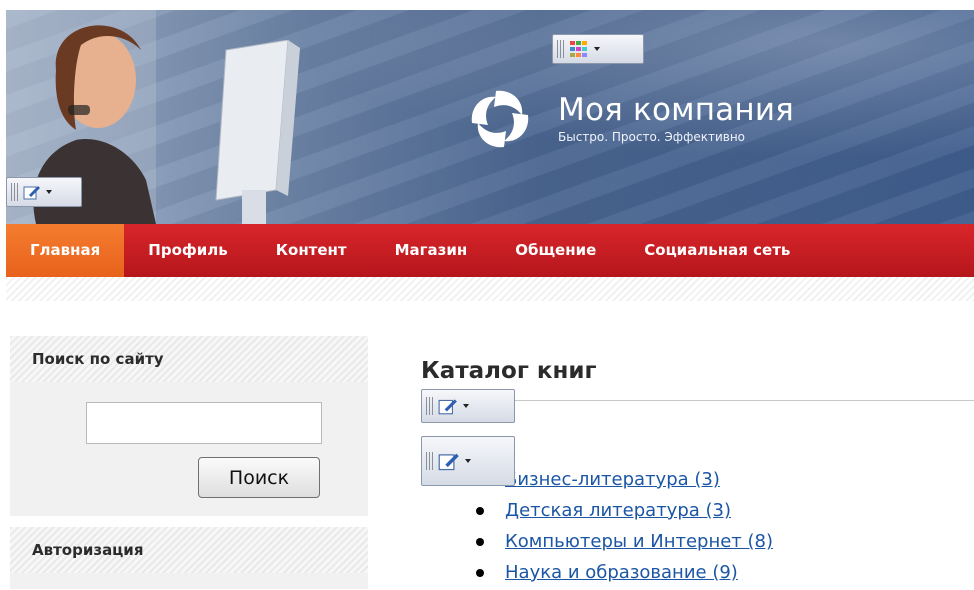 Image resolution: width=974 pixels, height=590 pixels. Describe the element at coordinates (257, 132) in the screenshot. I see `header-monitor-image` at that location.